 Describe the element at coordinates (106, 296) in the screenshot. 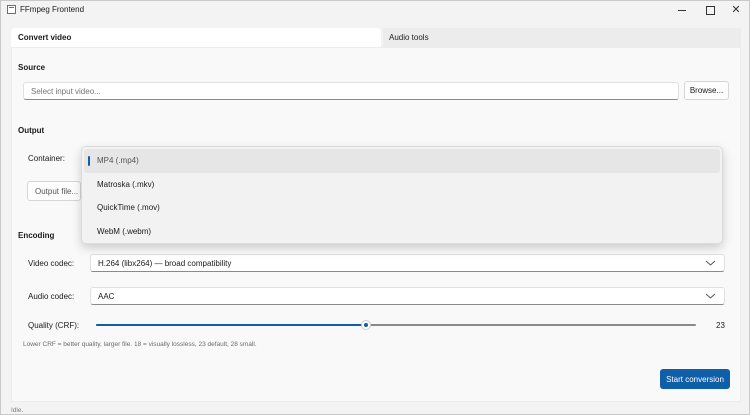

I see `audio-codec-value: AAC` at that location.